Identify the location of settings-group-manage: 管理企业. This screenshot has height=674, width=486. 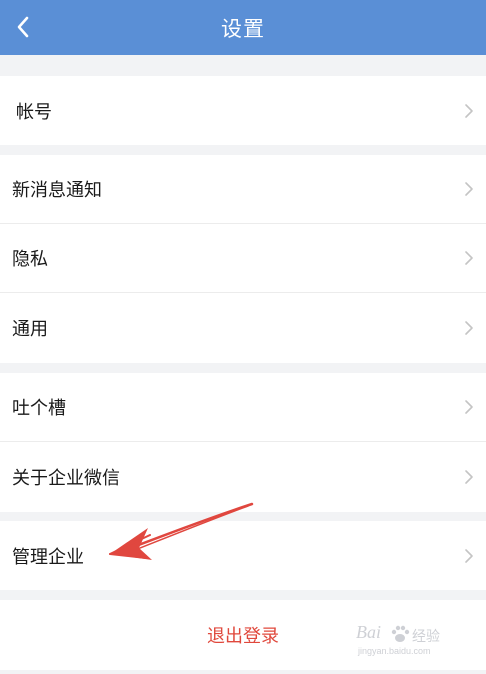
(243, 555).